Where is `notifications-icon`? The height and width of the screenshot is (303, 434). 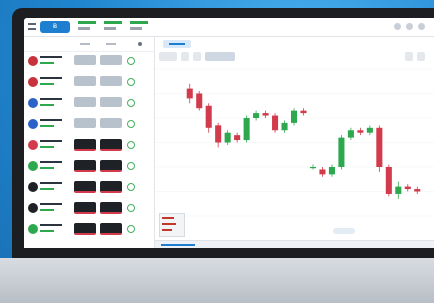
notifications-icon is located at coordinates (397, 26).